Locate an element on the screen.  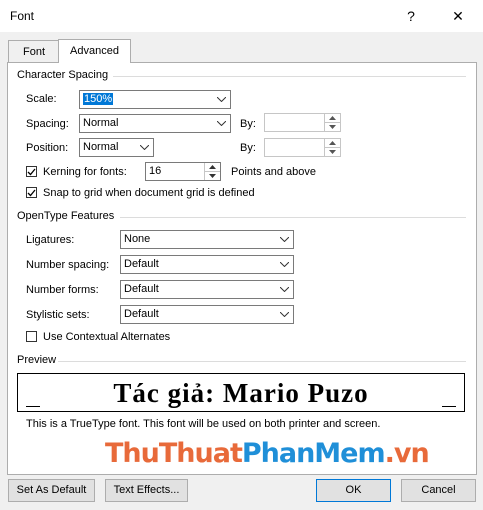
number-forms-combo: Default is located at coordinates (207, 289).